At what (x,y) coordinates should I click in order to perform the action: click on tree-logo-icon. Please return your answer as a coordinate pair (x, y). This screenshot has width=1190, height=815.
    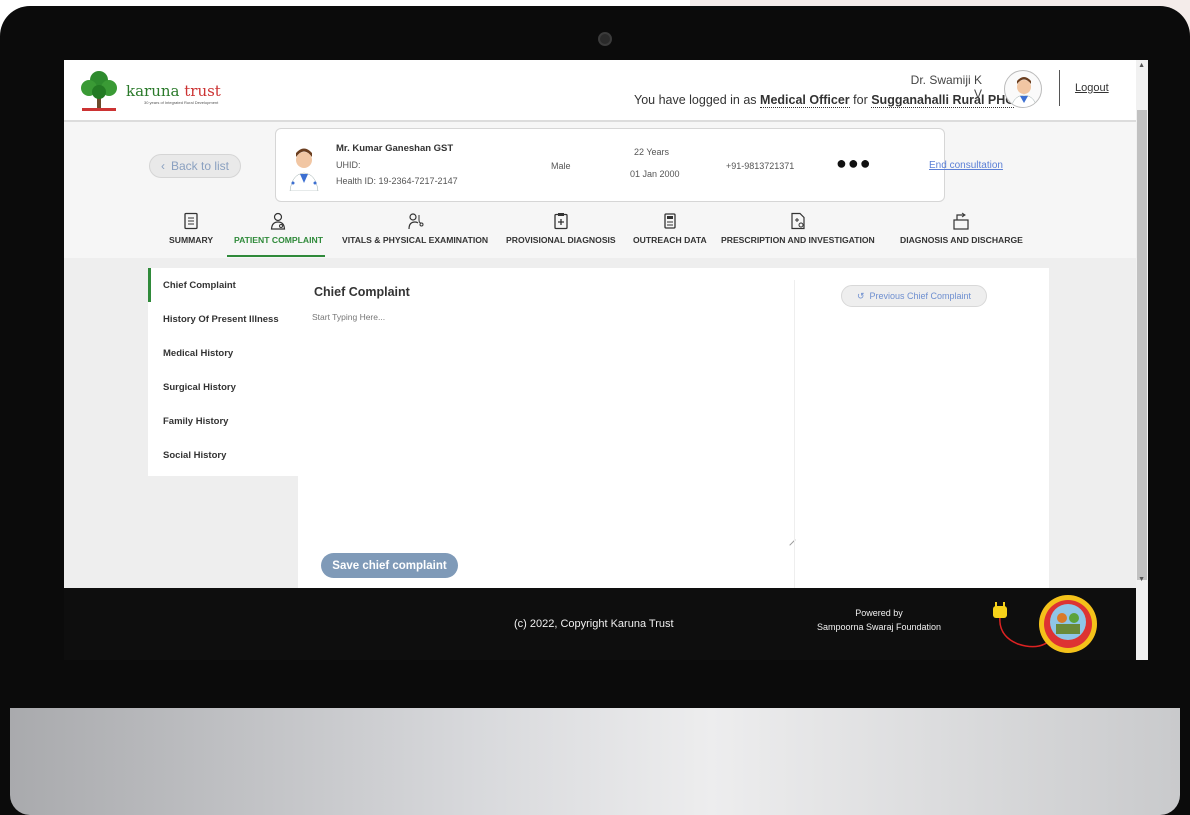
    Looking at the image, I should click on (99, 91).